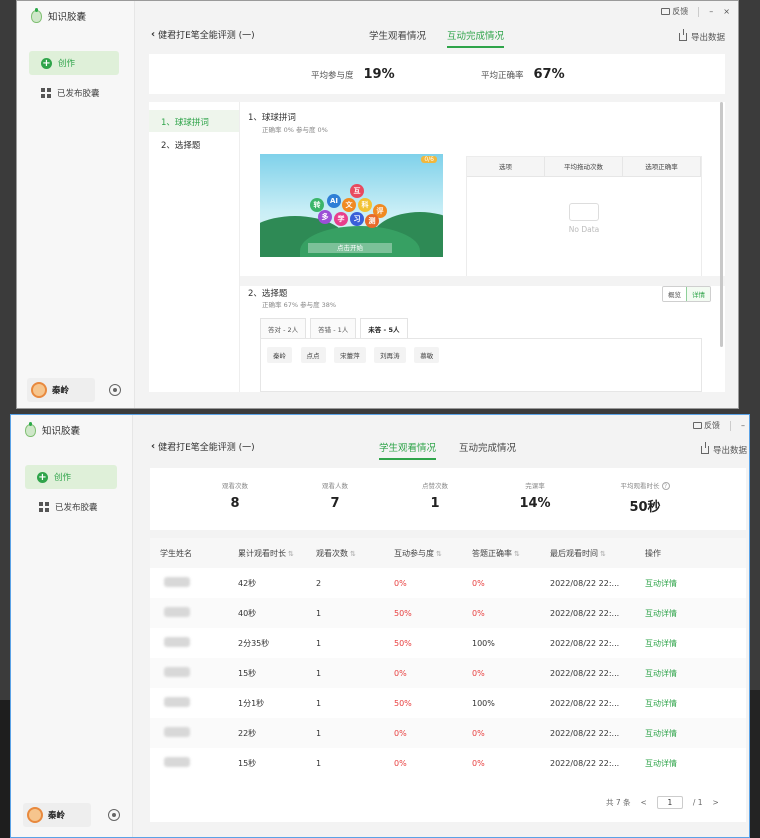  I want to click on table-row: 40秒 1 50% 0% 2022/08/22 22:... 互动详情, so click(448, 613).